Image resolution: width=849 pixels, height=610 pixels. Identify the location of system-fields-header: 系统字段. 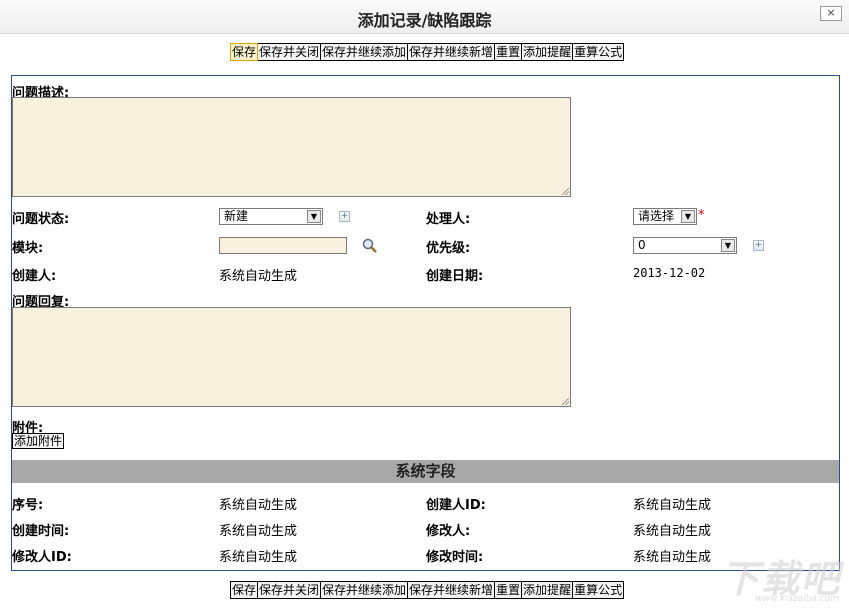
(425, 471).